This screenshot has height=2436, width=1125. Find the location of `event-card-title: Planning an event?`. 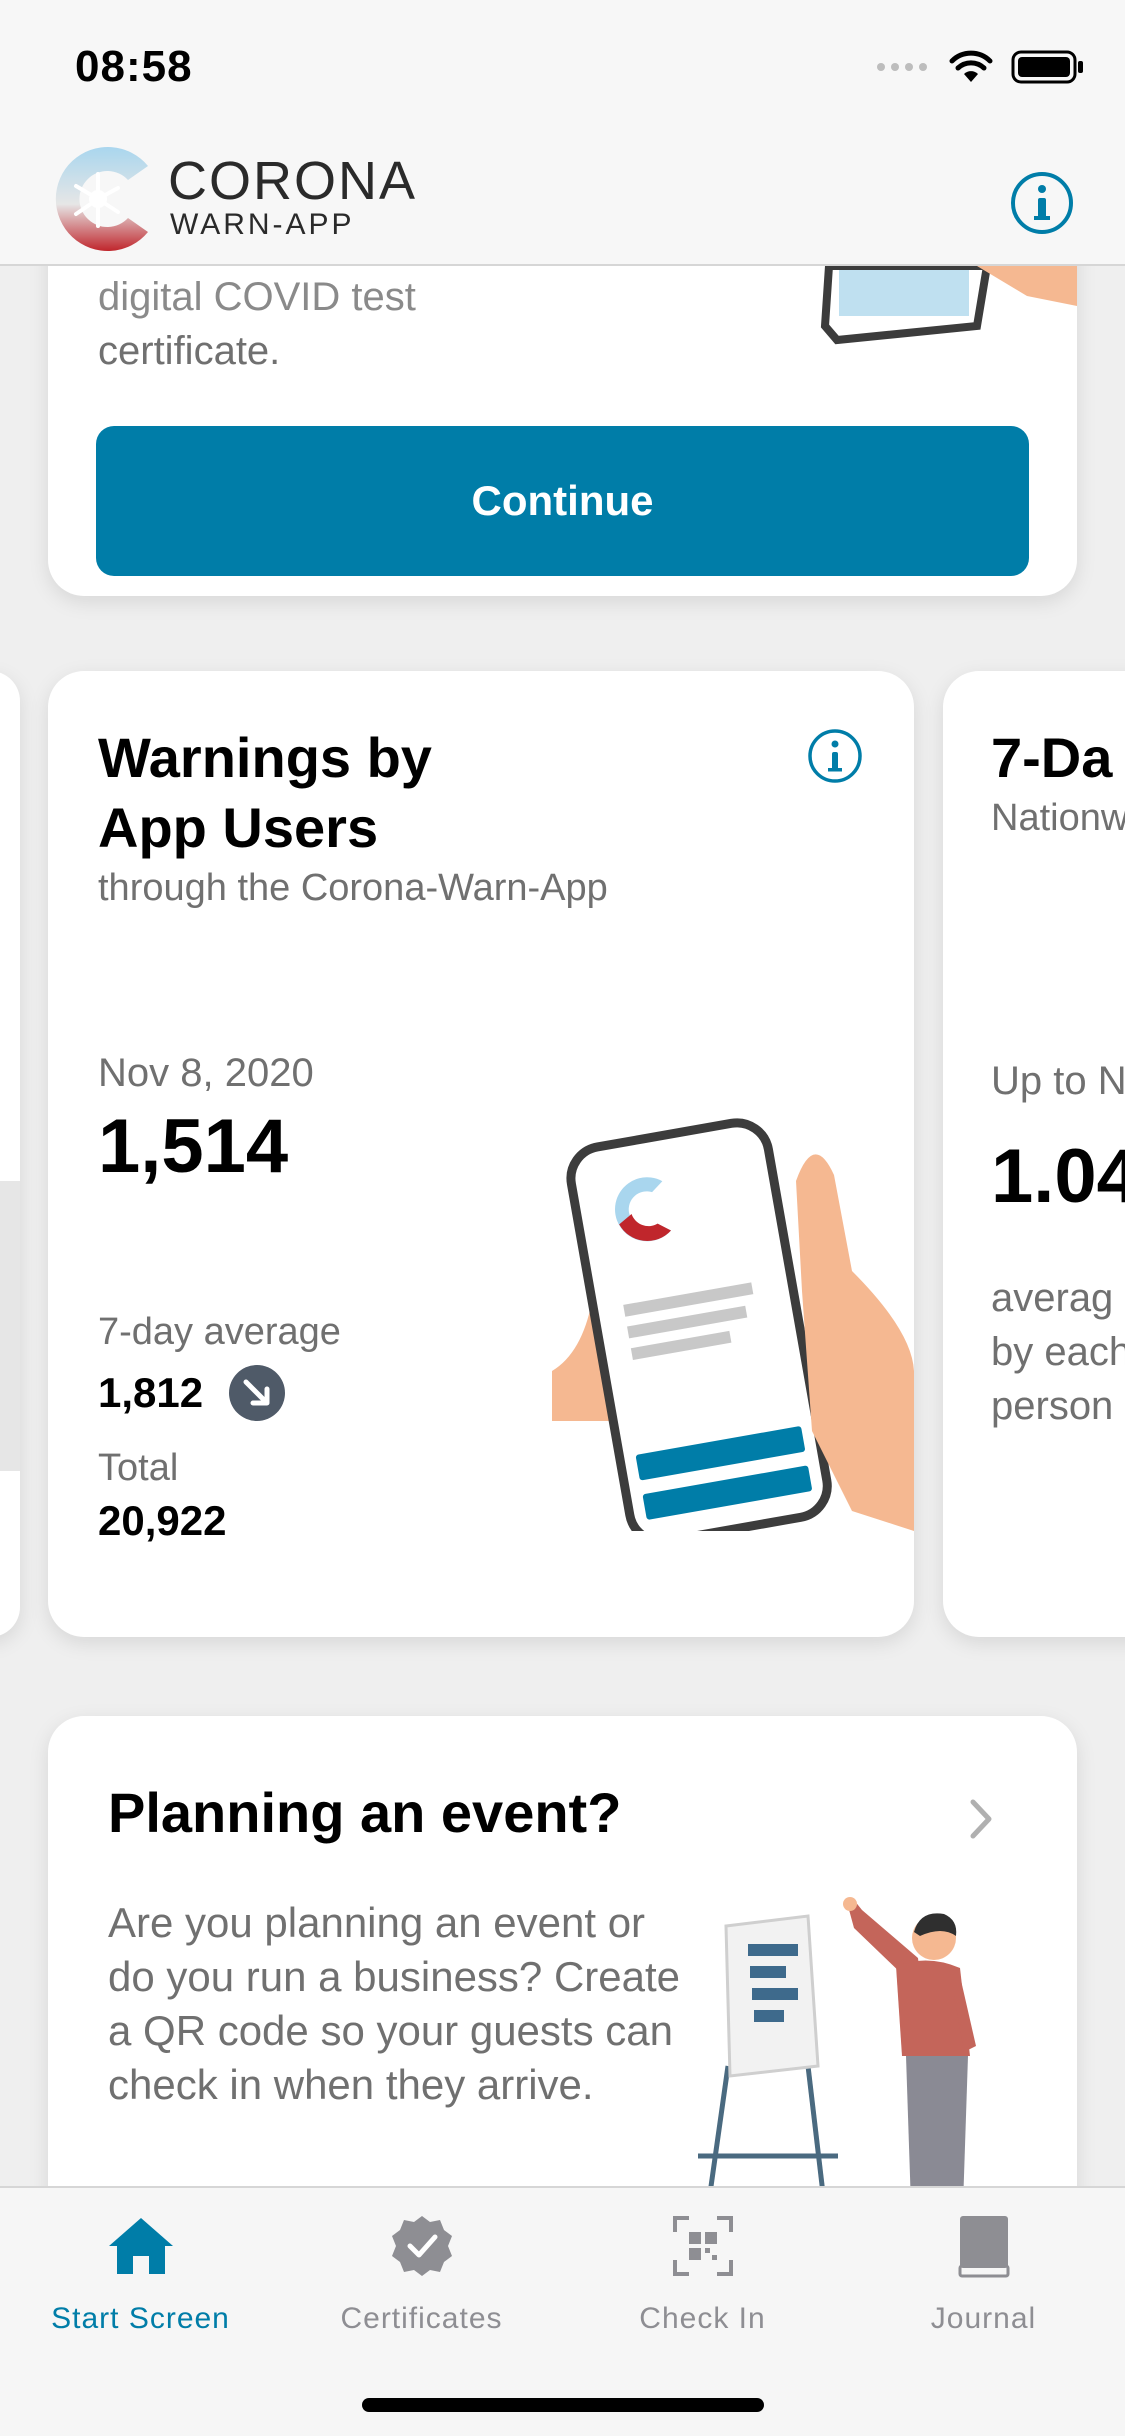

event-card-title: Planning an event? is located at coordinates (365, 1812).